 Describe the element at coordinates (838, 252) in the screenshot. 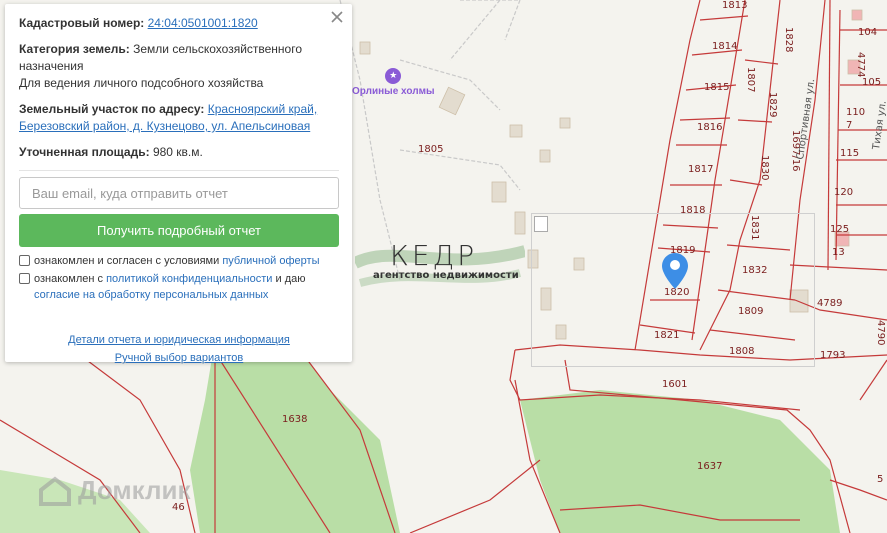

I see `svg-text: 13` at that location.